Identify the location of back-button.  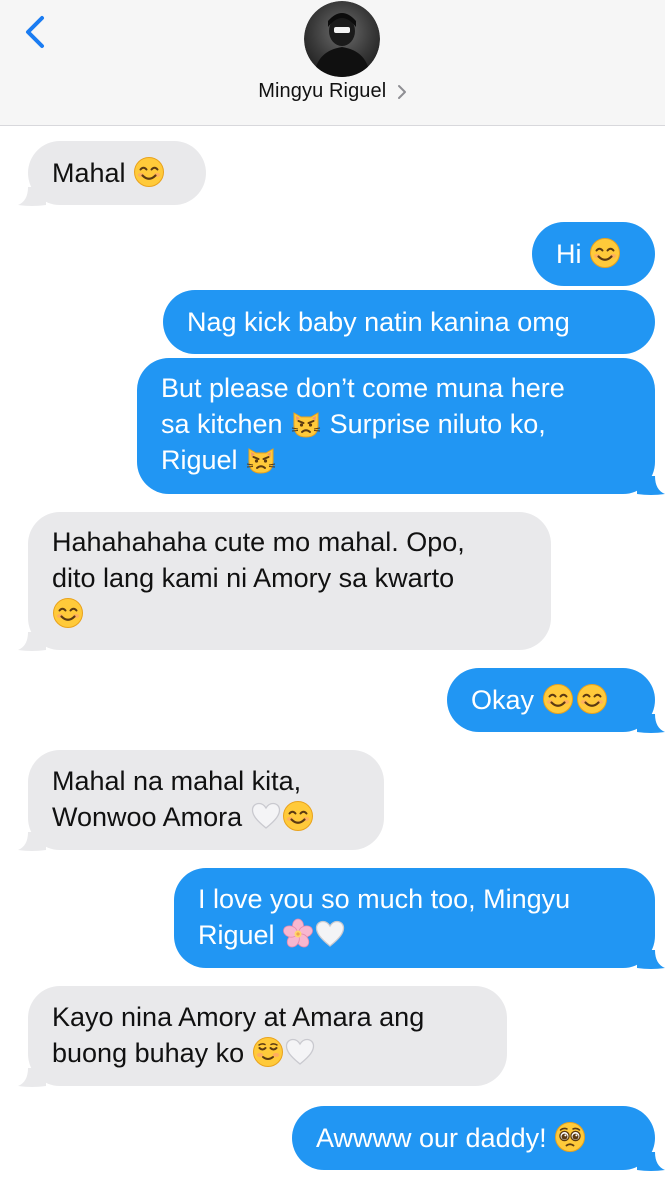
(38, 32).